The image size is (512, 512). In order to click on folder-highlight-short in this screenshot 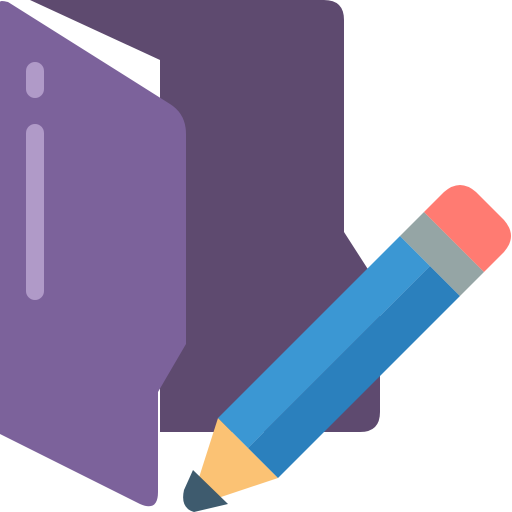, I will do `click(35, 80)`.